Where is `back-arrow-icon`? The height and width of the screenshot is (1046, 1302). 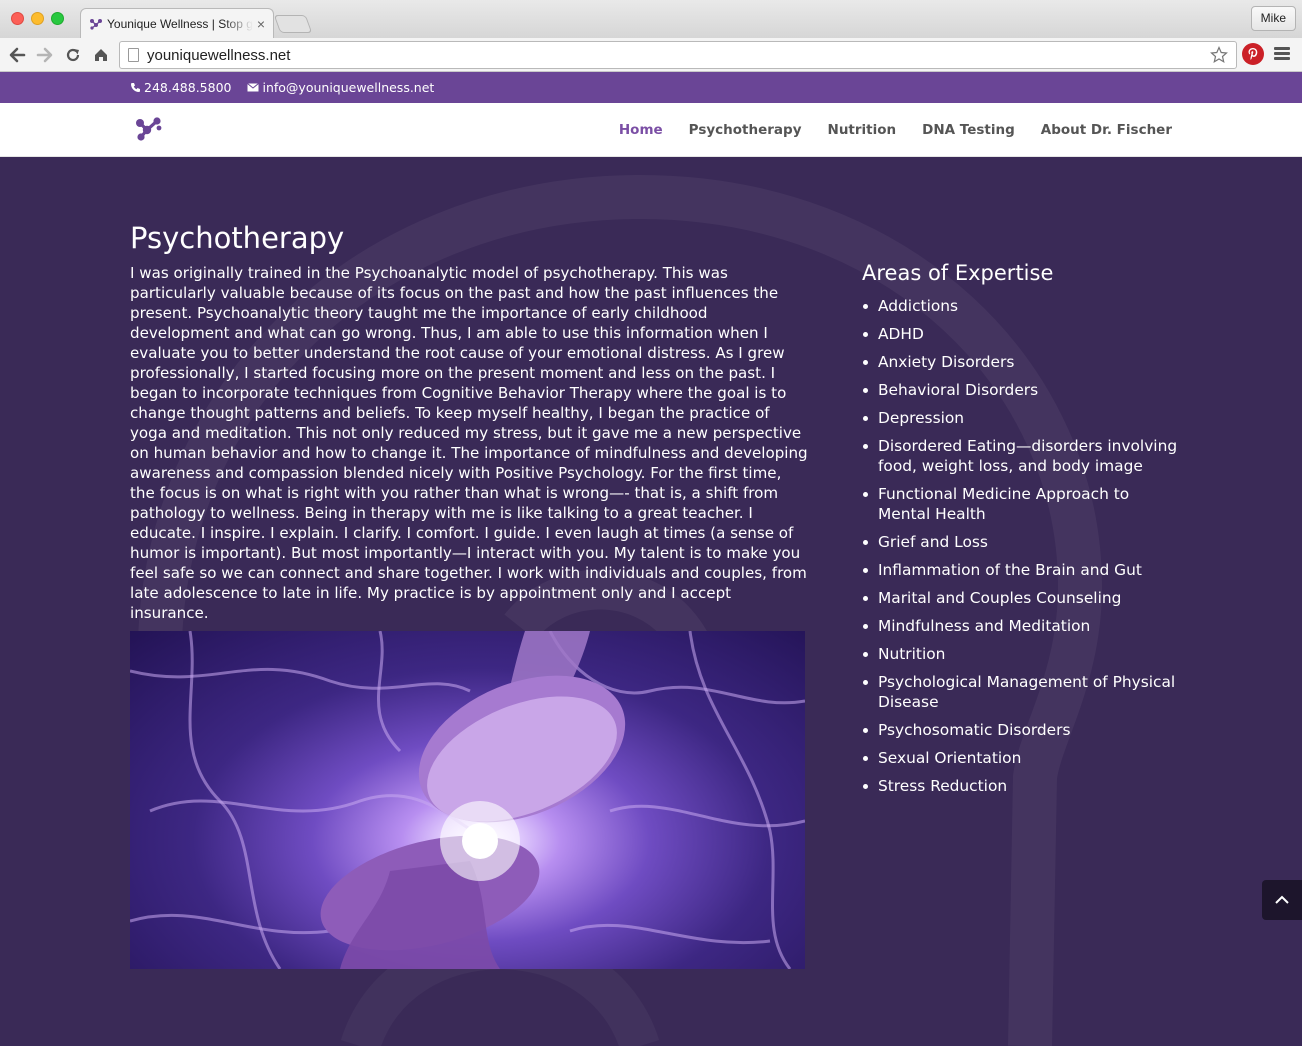
back-arrow-icon is located at coordinates (17, 55).